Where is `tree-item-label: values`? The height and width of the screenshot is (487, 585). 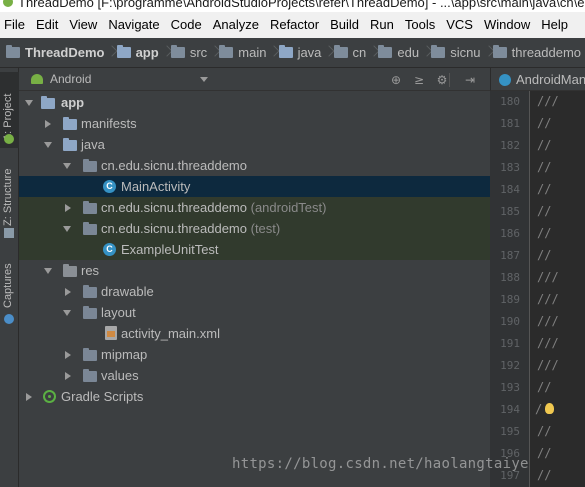 tree-item-label: values is located at coordinates (120, 375).